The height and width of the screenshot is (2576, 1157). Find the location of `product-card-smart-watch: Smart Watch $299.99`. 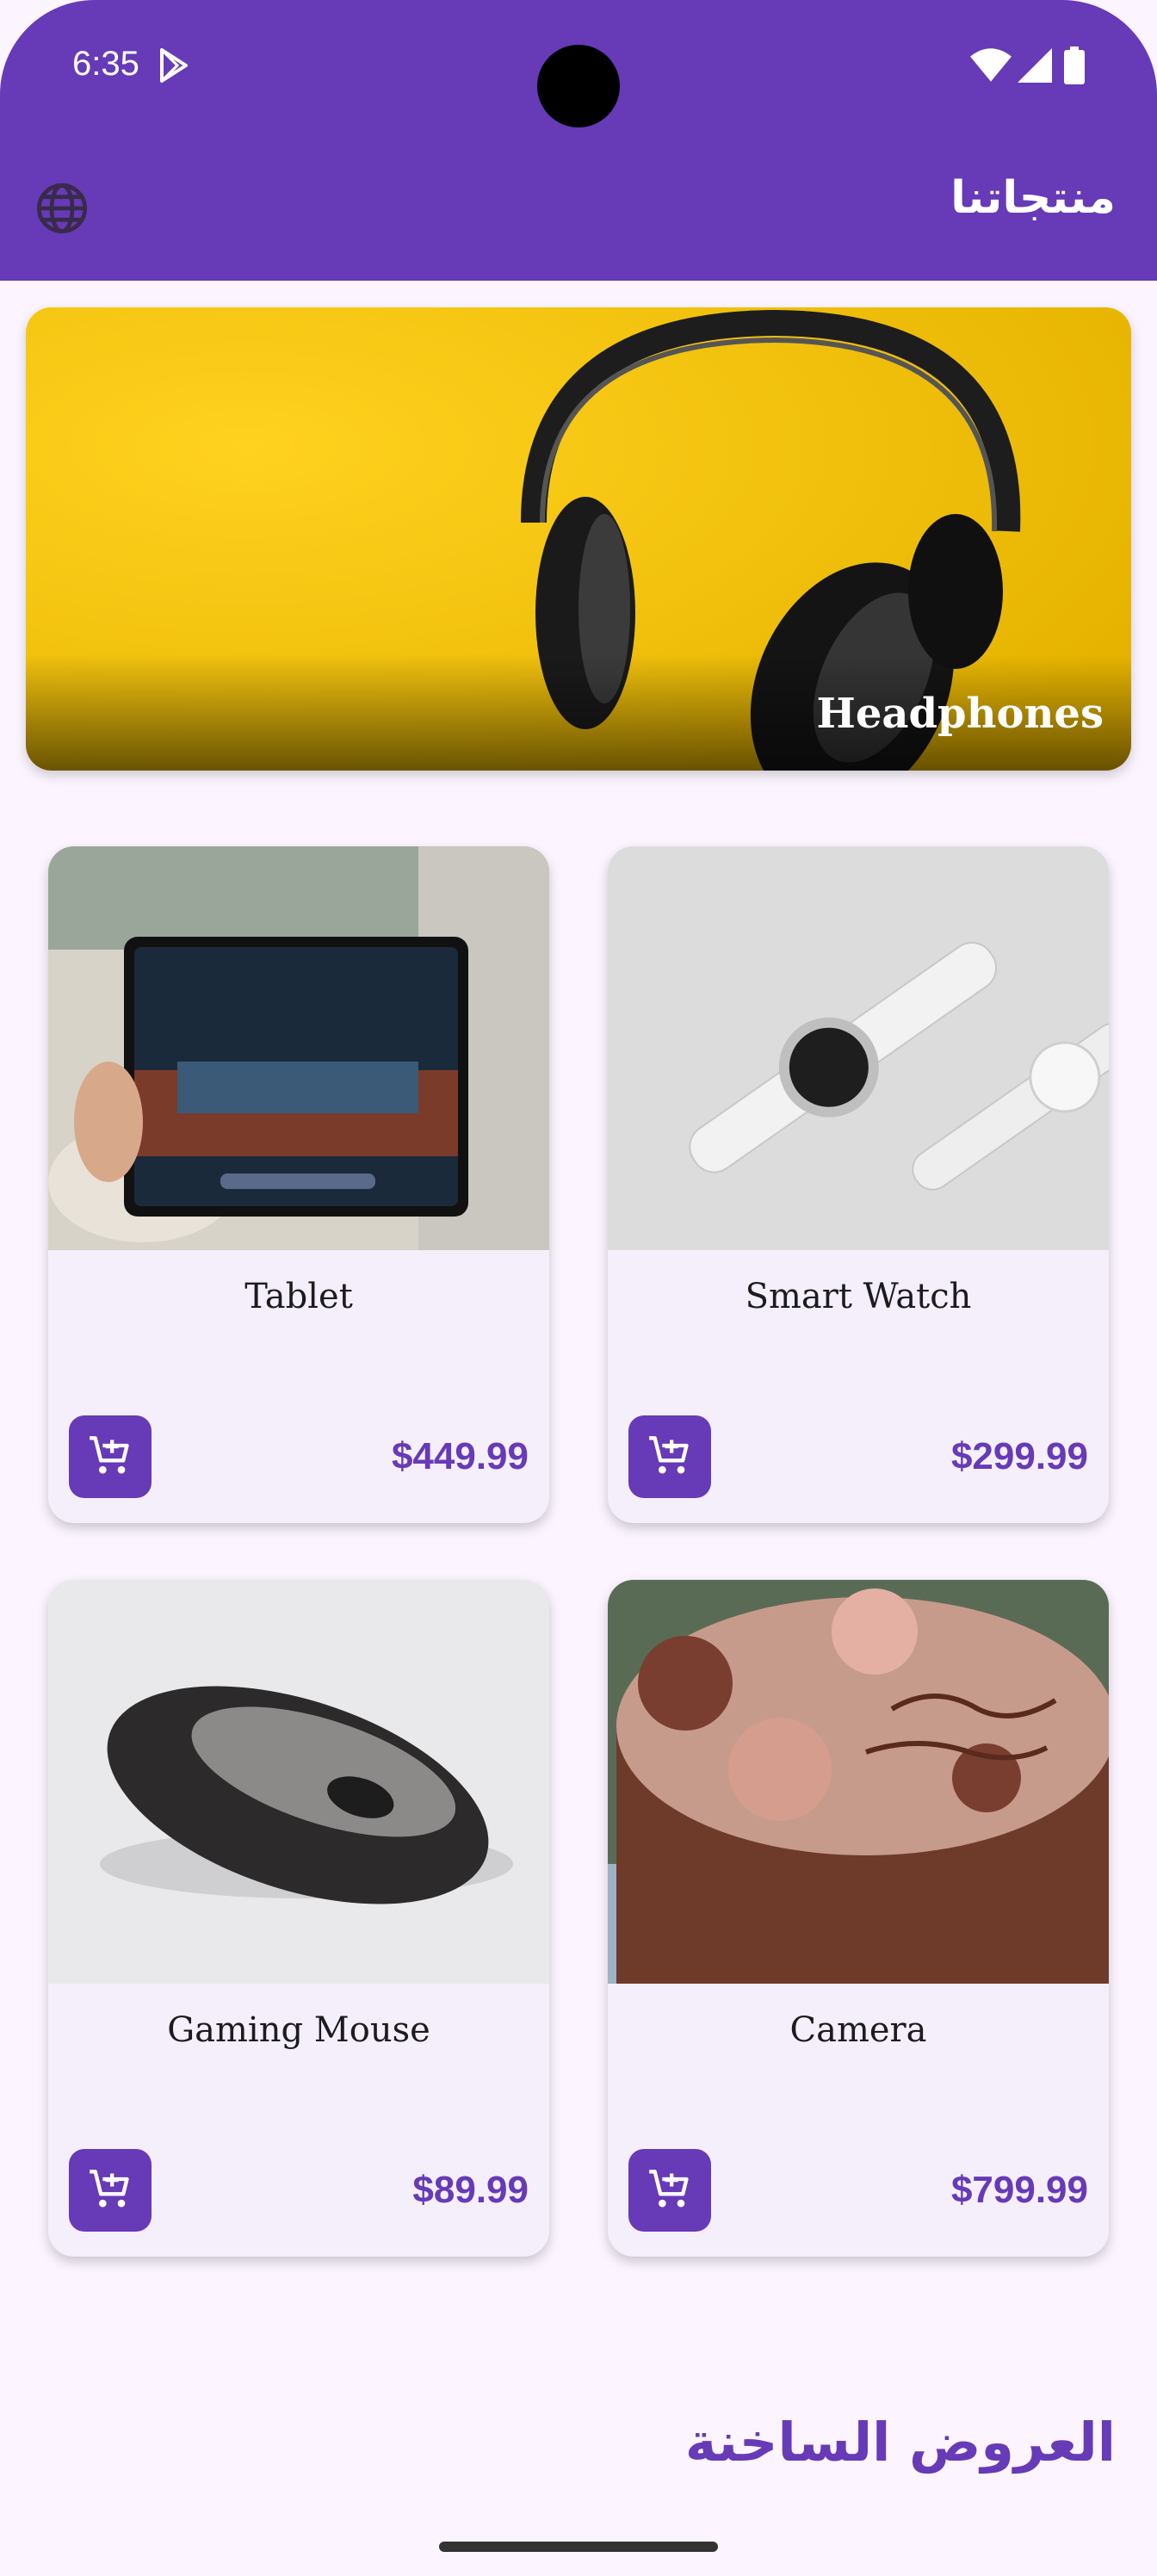

product-card-smart-watch: Smart Watch $299.99 is located at coordinates (859, 1185).